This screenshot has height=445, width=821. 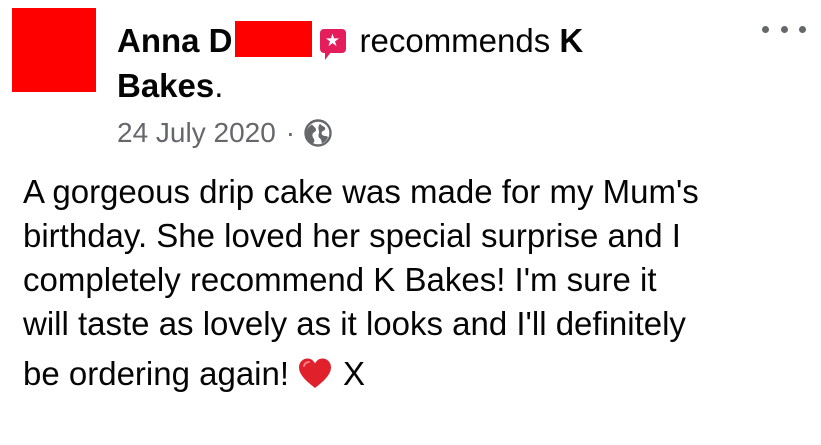 What do you see at coordinates (354, 373) in the screenshot?
I see `sign-off: X` at bounding box center [354, 373].